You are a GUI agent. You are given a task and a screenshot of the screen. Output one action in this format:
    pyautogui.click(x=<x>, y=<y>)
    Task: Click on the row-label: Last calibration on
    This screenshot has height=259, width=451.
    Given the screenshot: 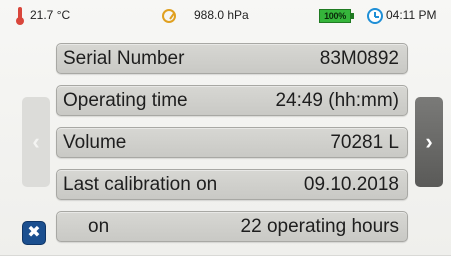 What is the action you would take?
    pyautogui.click(x=140, y=184)
    